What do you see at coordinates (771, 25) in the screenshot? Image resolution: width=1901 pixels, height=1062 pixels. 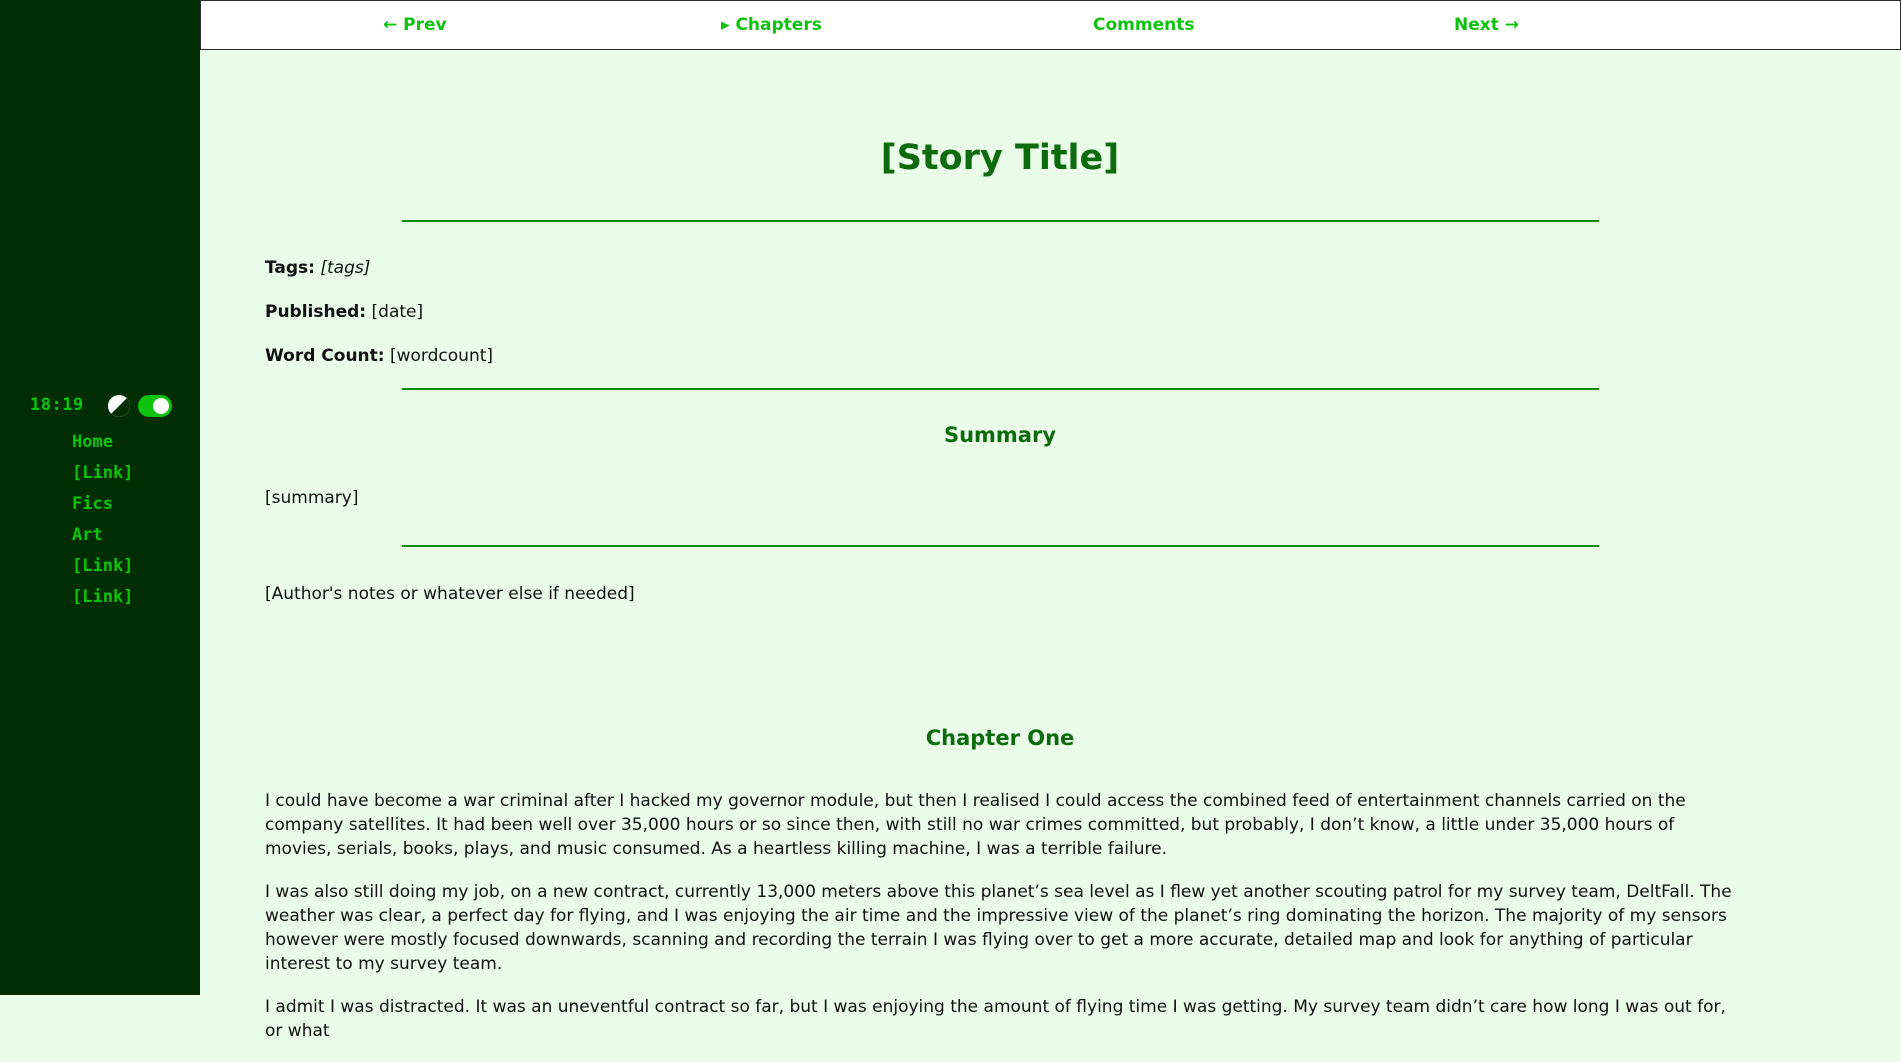 I see `chapters-link: ▸ Chapters` at bounding box center [771, 25].